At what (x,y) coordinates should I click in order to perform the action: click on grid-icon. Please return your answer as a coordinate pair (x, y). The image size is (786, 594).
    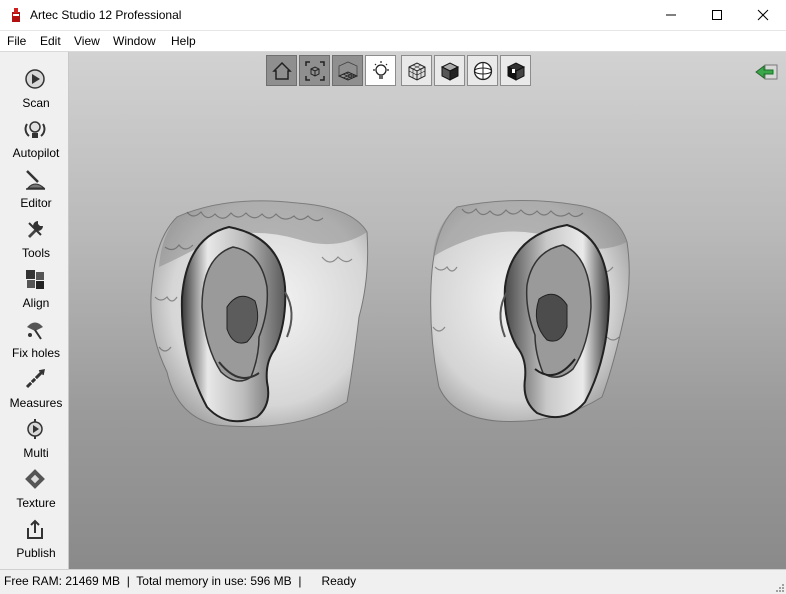
    Looking at the image, I should click on (347, 71).